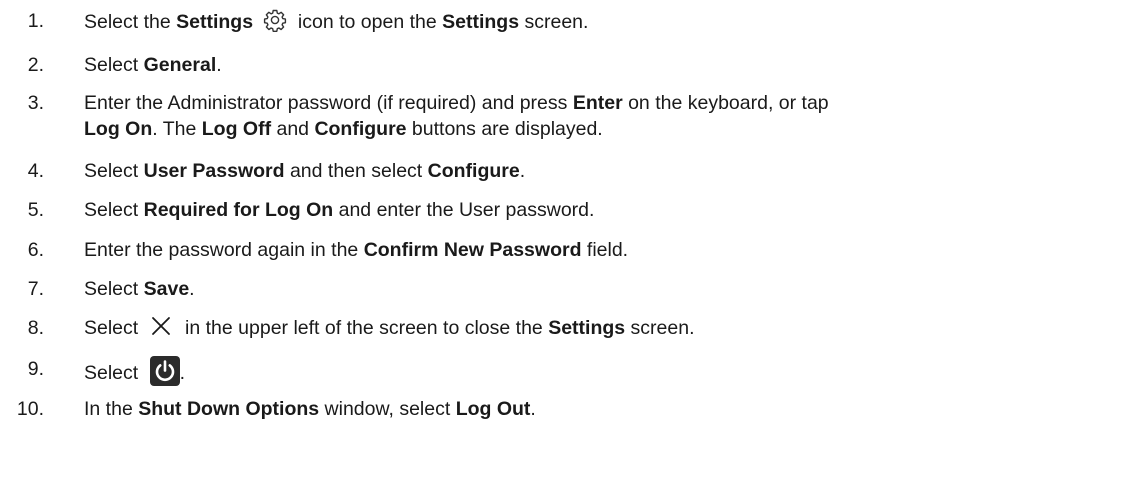 This screenshot has height=486, width=1126. Describe the element at coordinates (356, 171) in the screenshot. I see `step-text: and then select` at that location.